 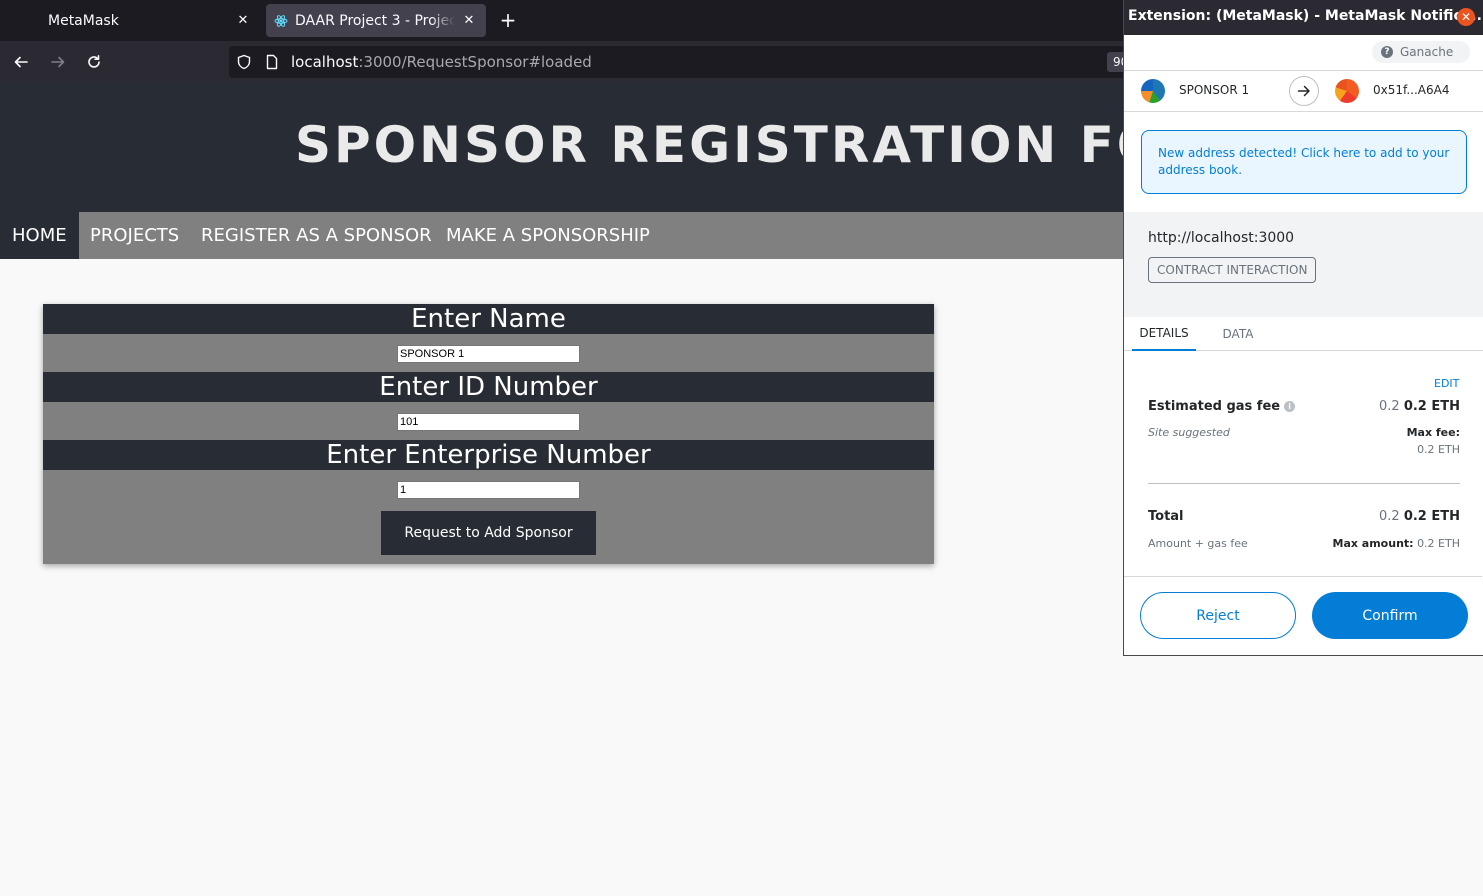 I want to click on url-path: :3000/RequestSponsor#loaded, so click(x=475, y=62).